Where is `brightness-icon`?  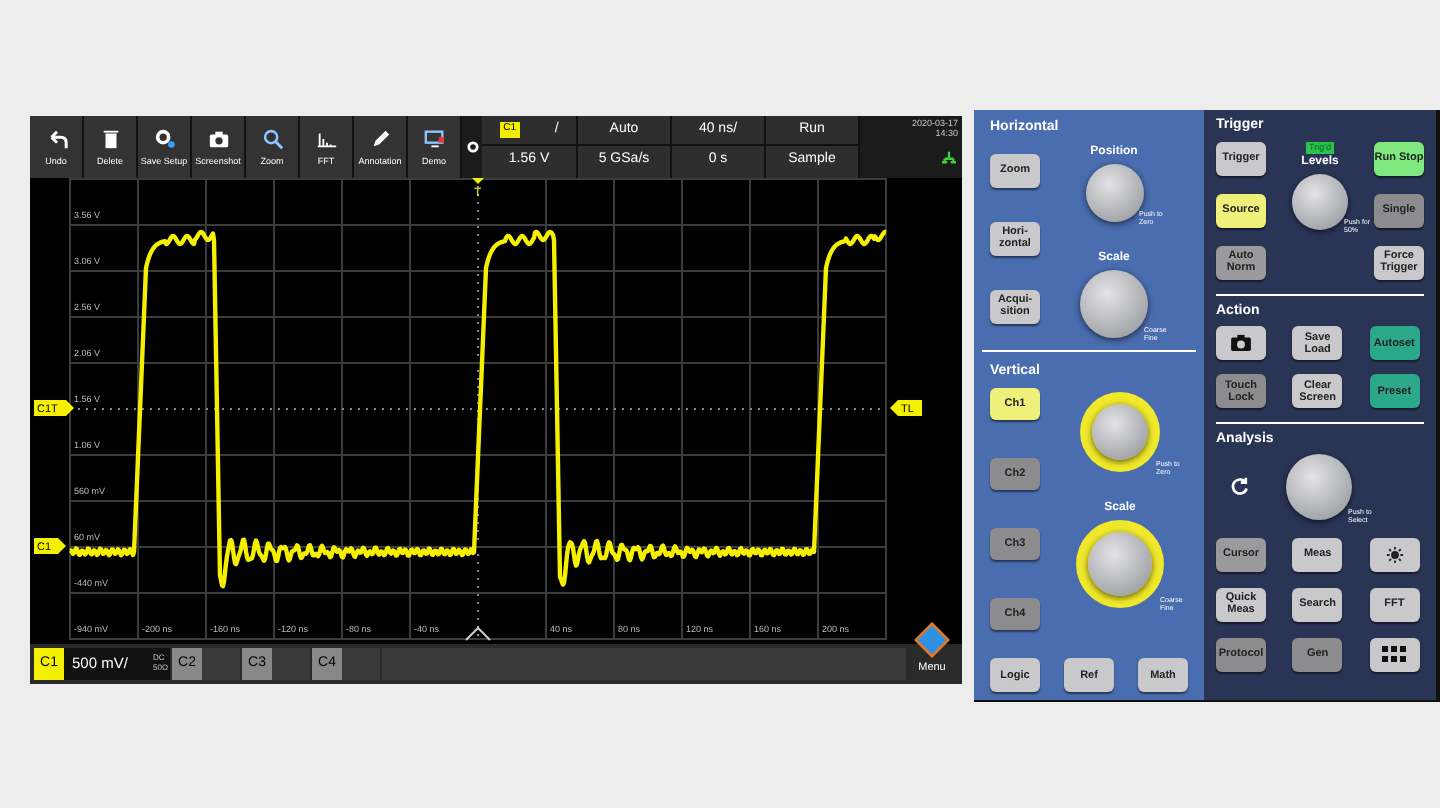
brightness-icon is located at coordinates (1394, 554).